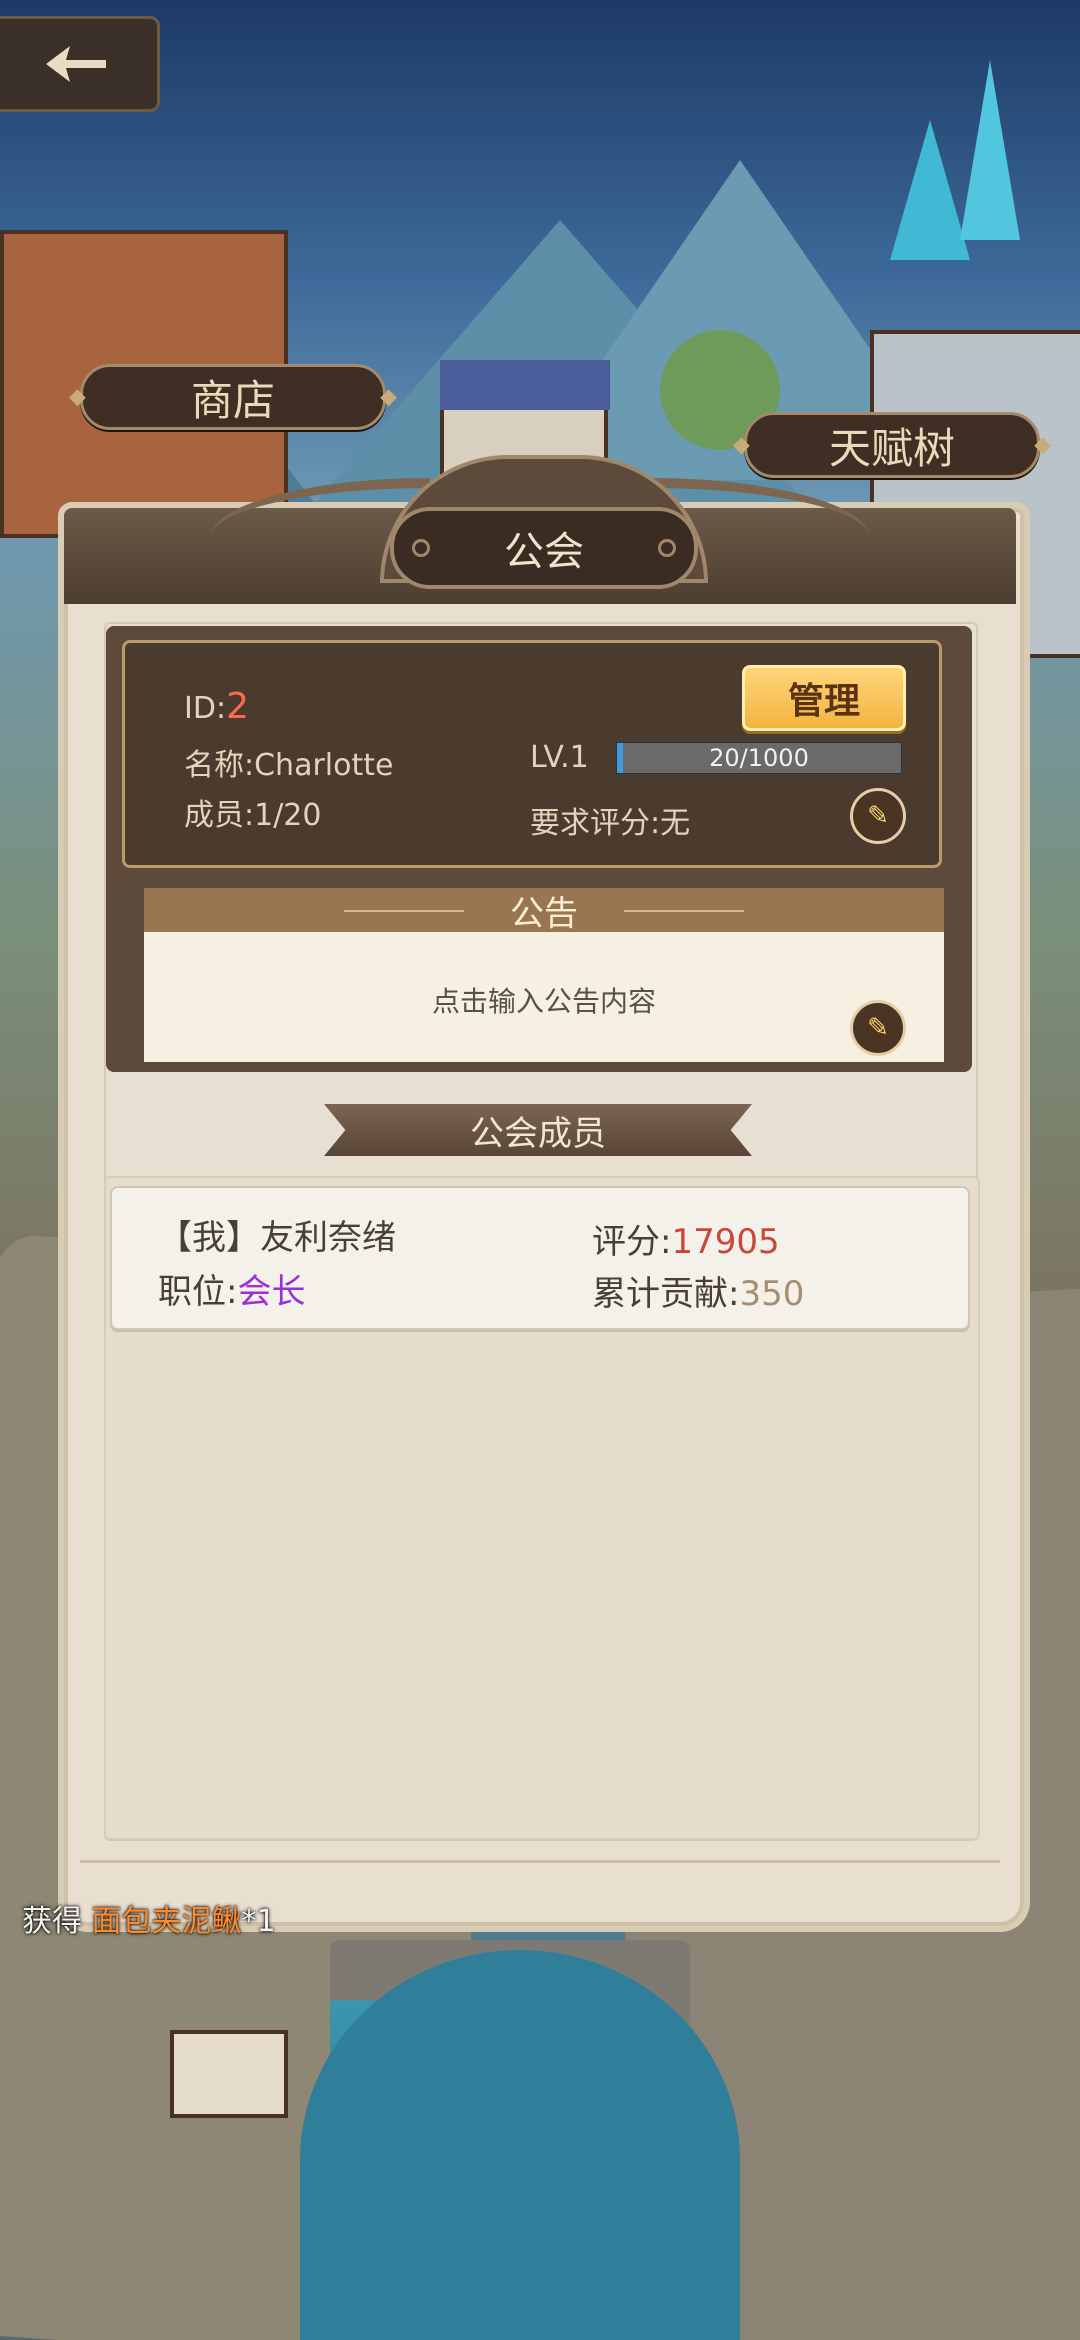  I want to click on notice-header: 公告, so click(544, 911).